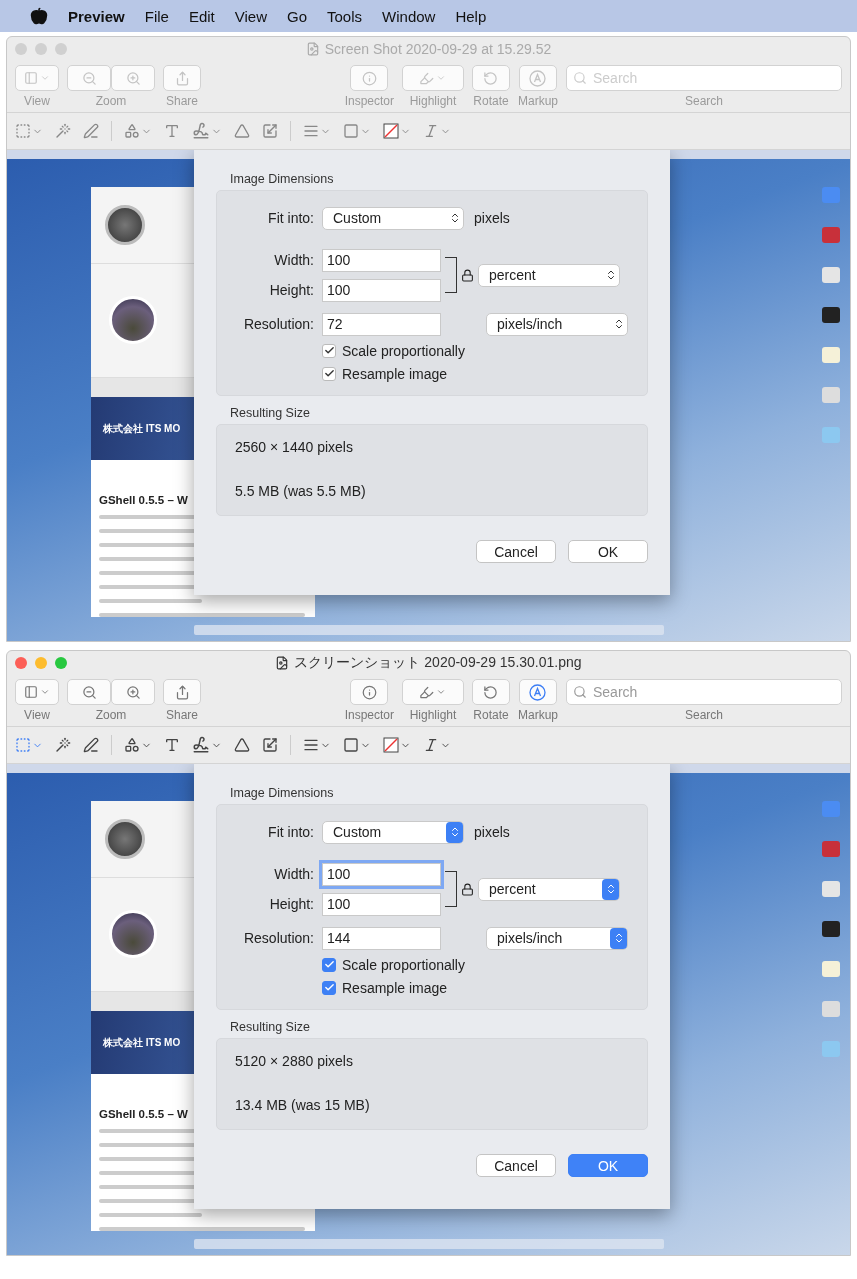 The image size is (857, 1279). Describe the element at coordinates (37, 101) in the screenshot. I see `toolbar-label: View` at that location.